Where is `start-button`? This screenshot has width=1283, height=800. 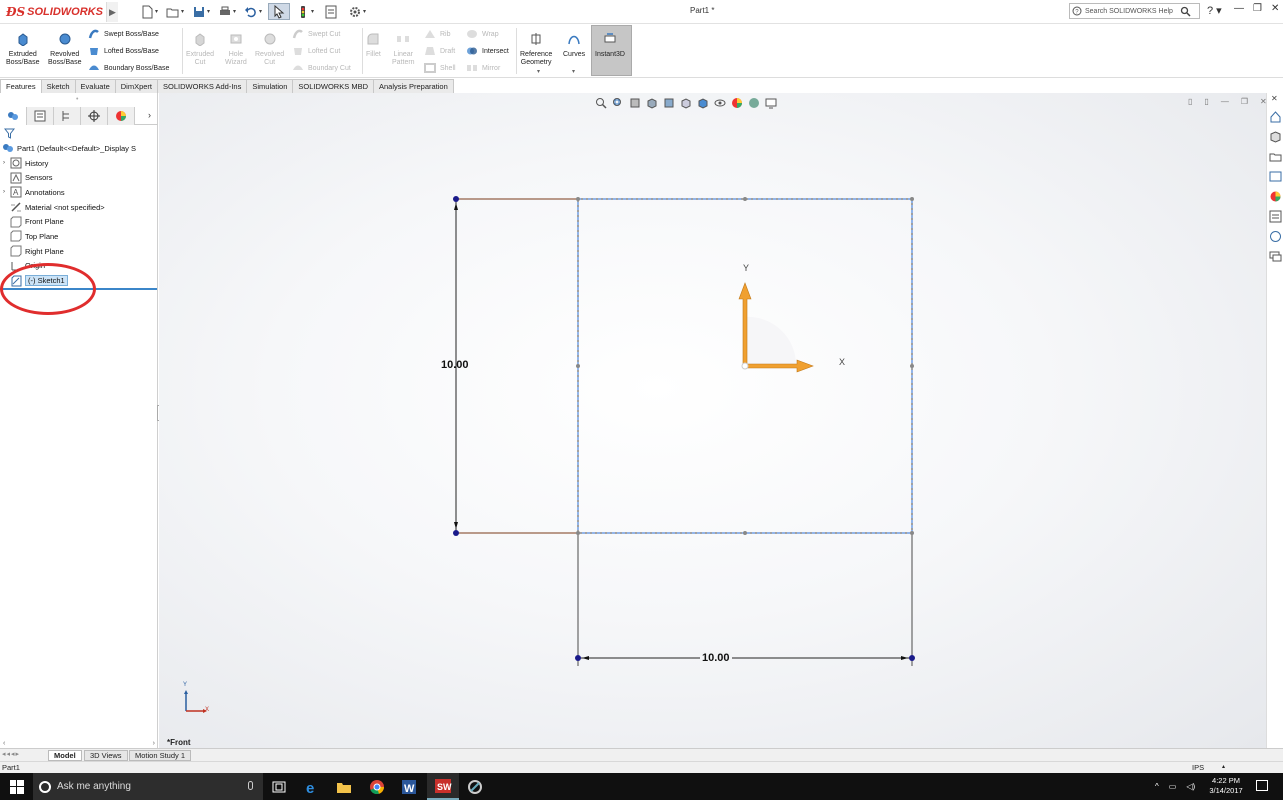 start-button is located at coordinates (16, 786).